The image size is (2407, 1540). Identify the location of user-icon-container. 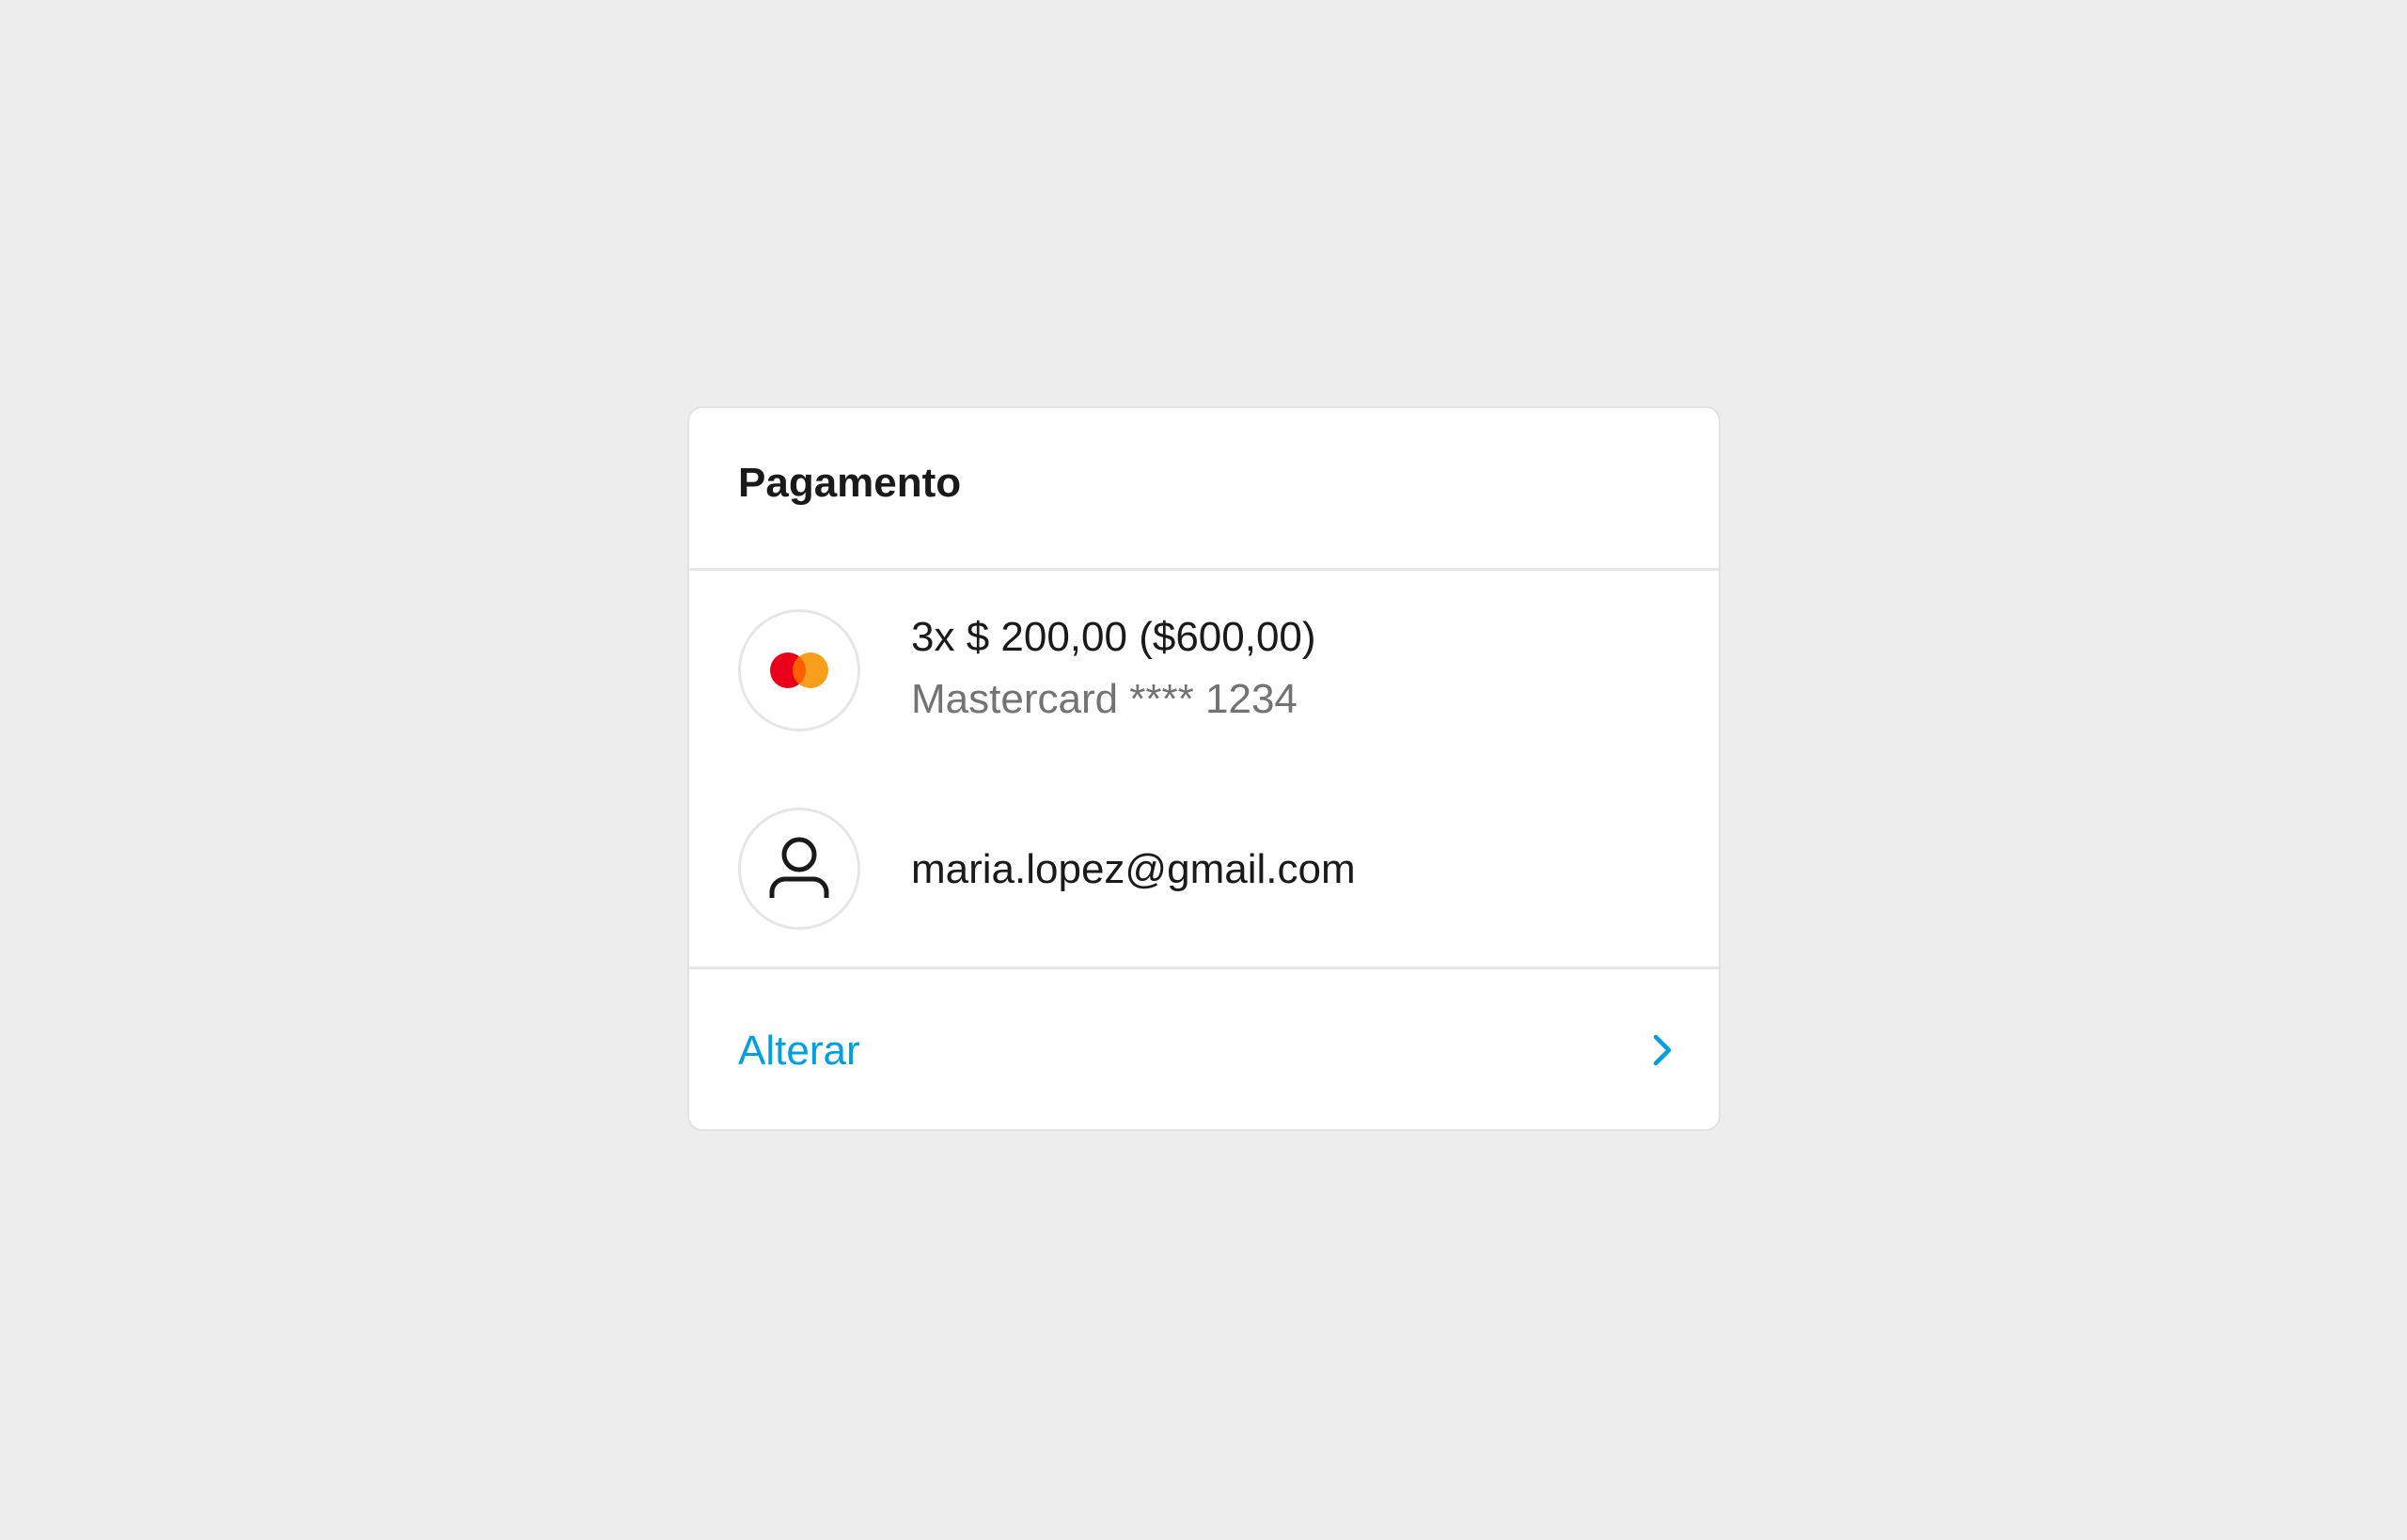
(799, 869).